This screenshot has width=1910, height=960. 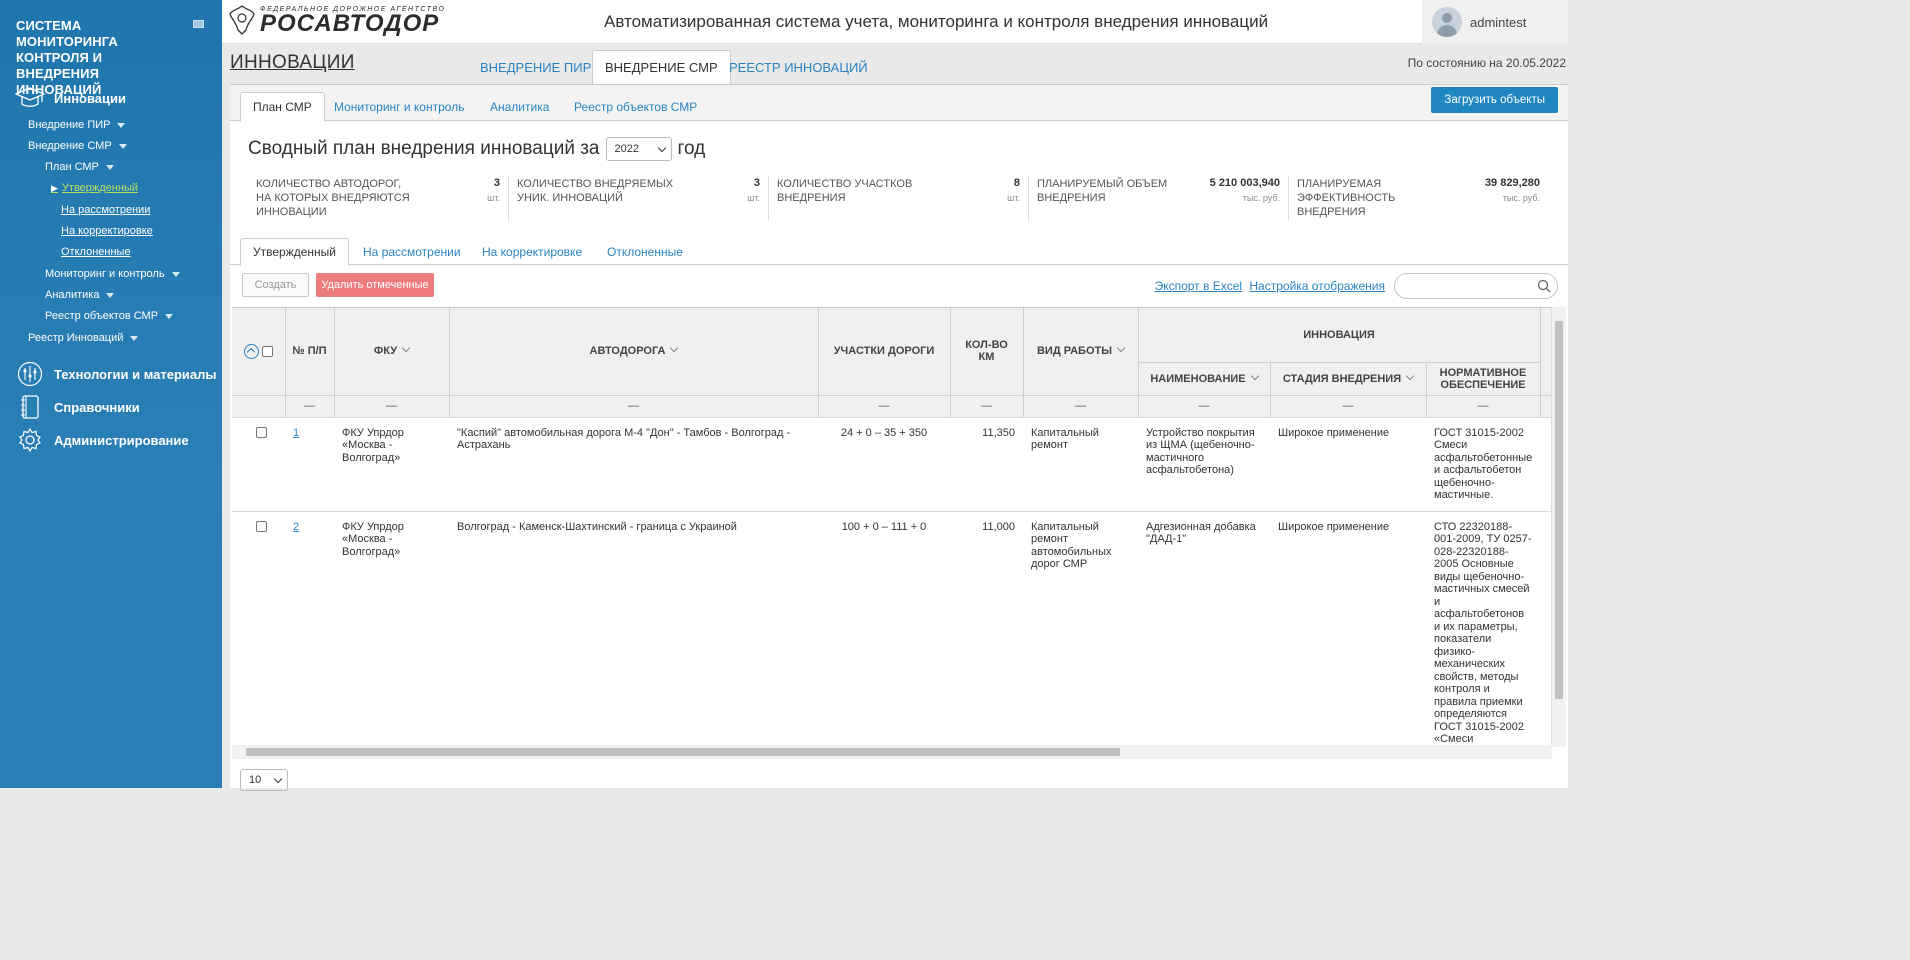 I want to click on row-num-link: 2, so click(x=296, y=527).